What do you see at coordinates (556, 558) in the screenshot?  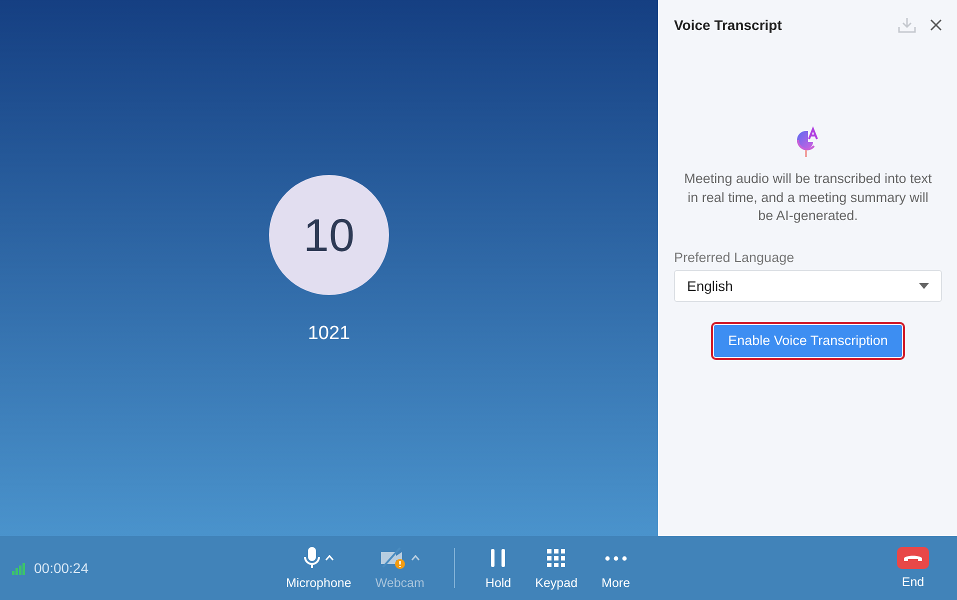 I see `keypad-icon` at bounding box center [556, 558].